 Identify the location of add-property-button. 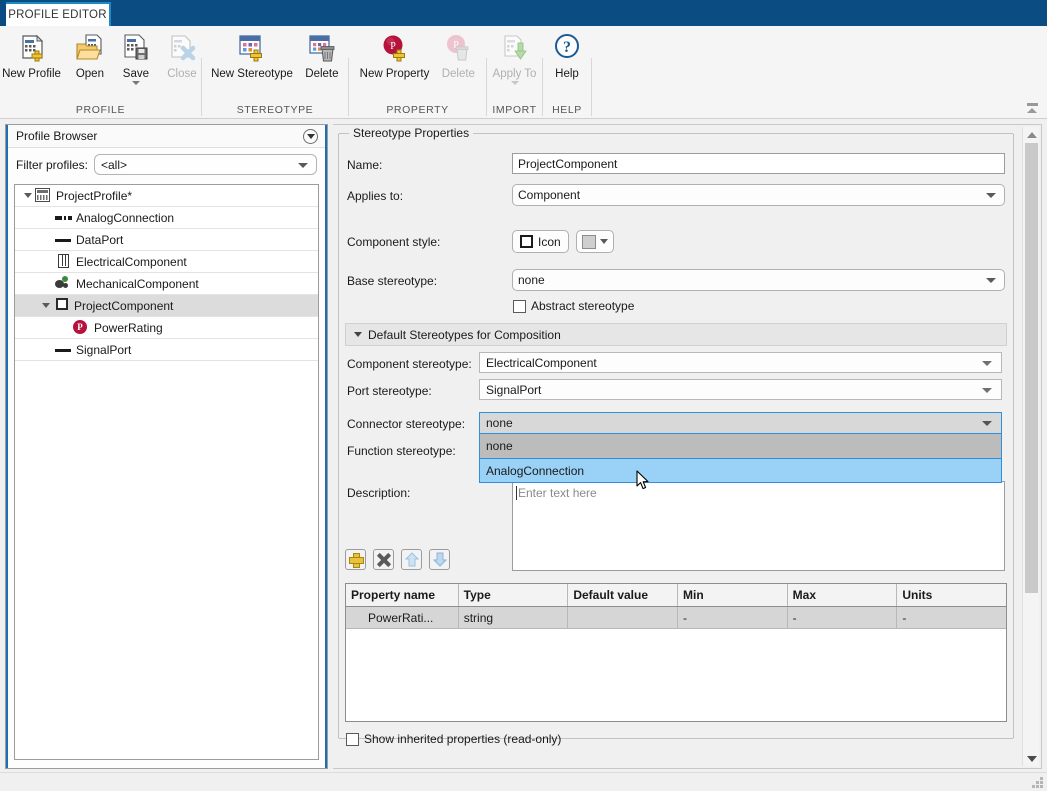
(355, 559).